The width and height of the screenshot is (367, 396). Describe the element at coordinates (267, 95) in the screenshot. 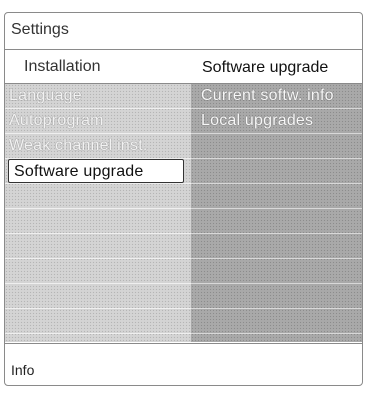

I see `submenu-item-label: Current softw. info` at that location.